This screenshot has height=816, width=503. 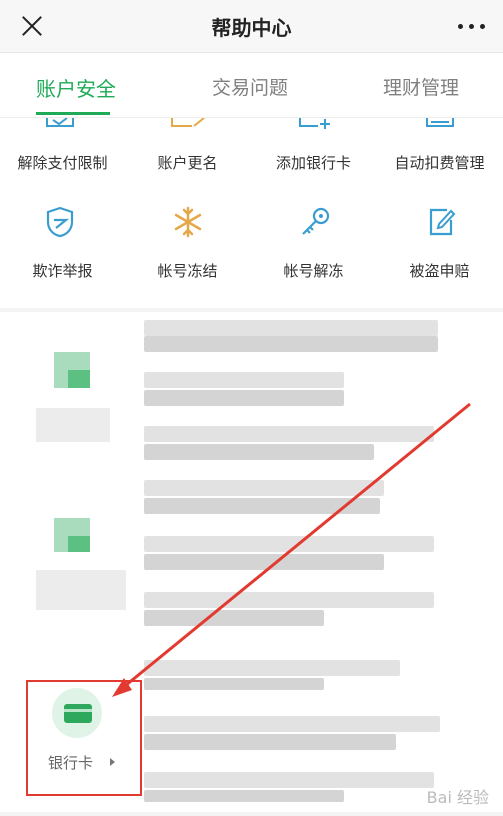 I want to click on watermark: Bai 经验, so click(x=457, y=797).